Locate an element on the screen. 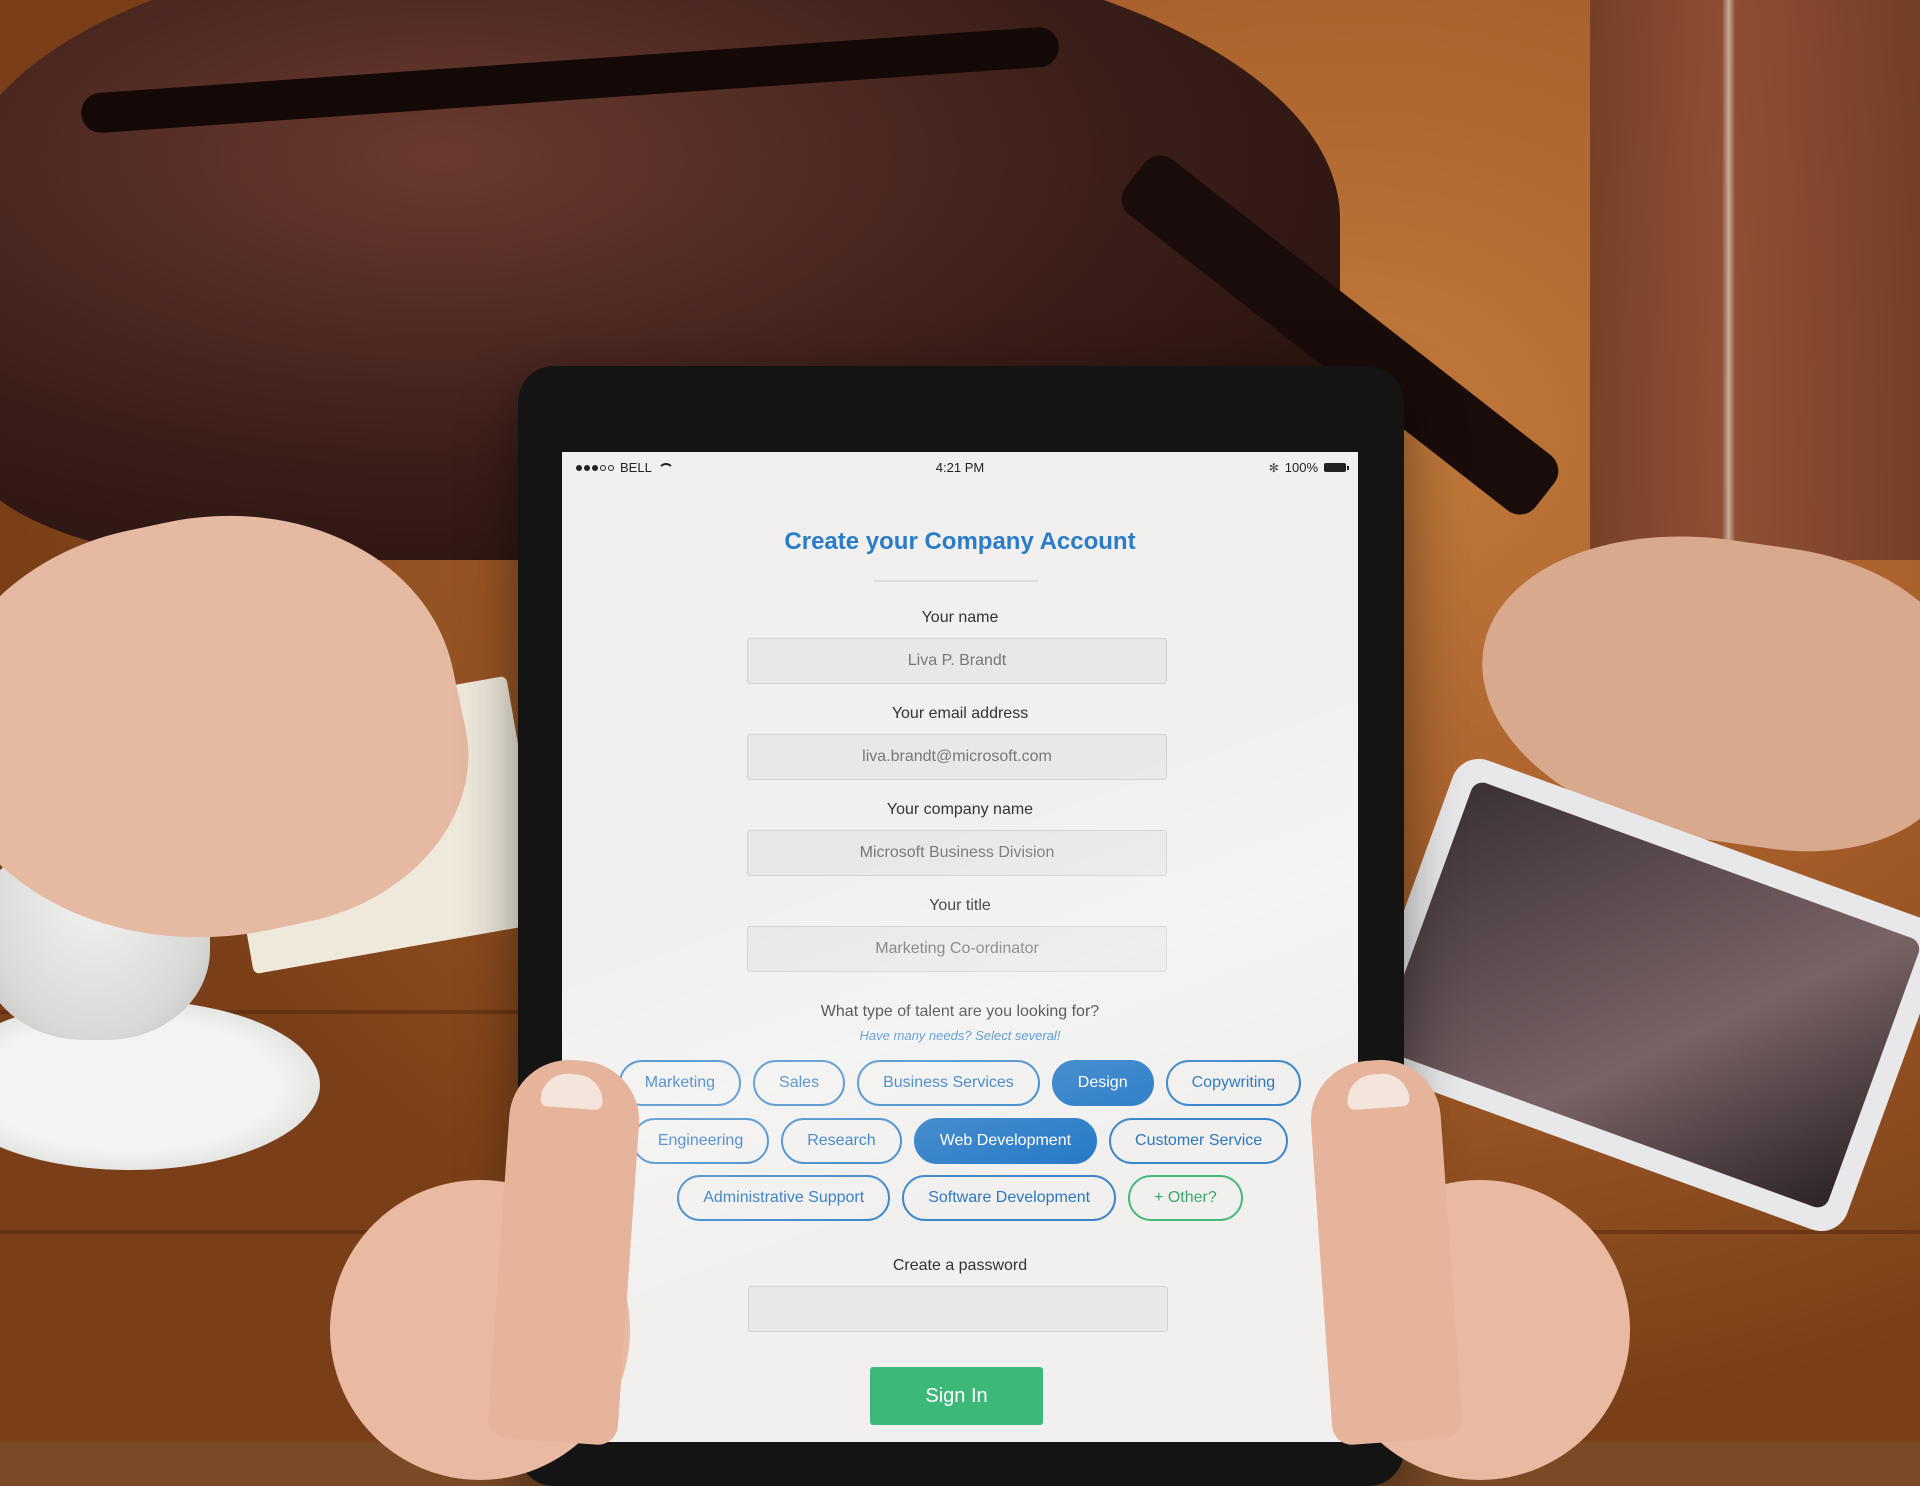 Image resolution: width=1920 pixels, height=1486 pixels. talent-chip-software-development: Software Development is located at coordinates (1009, 1198).